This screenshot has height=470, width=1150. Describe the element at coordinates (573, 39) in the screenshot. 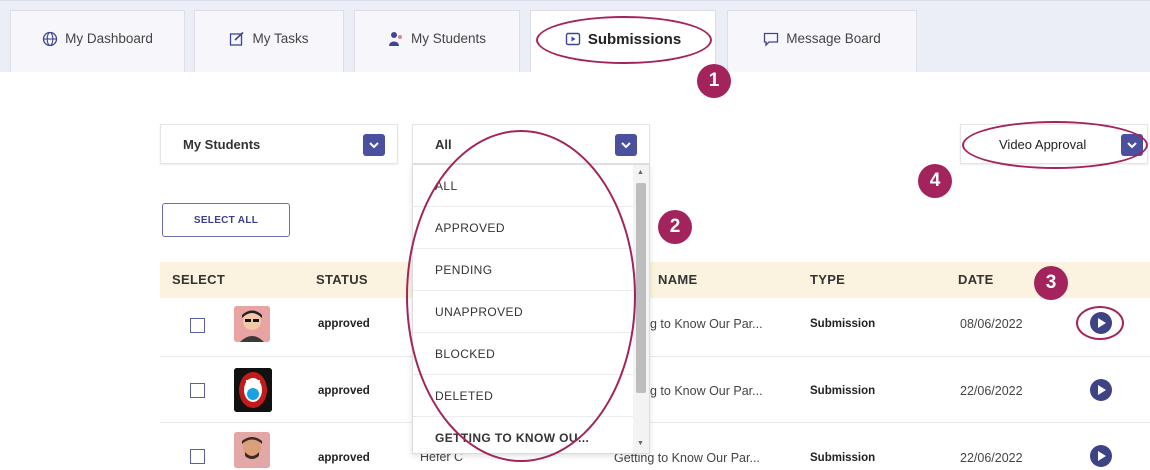

I see `video-icon` at that location.